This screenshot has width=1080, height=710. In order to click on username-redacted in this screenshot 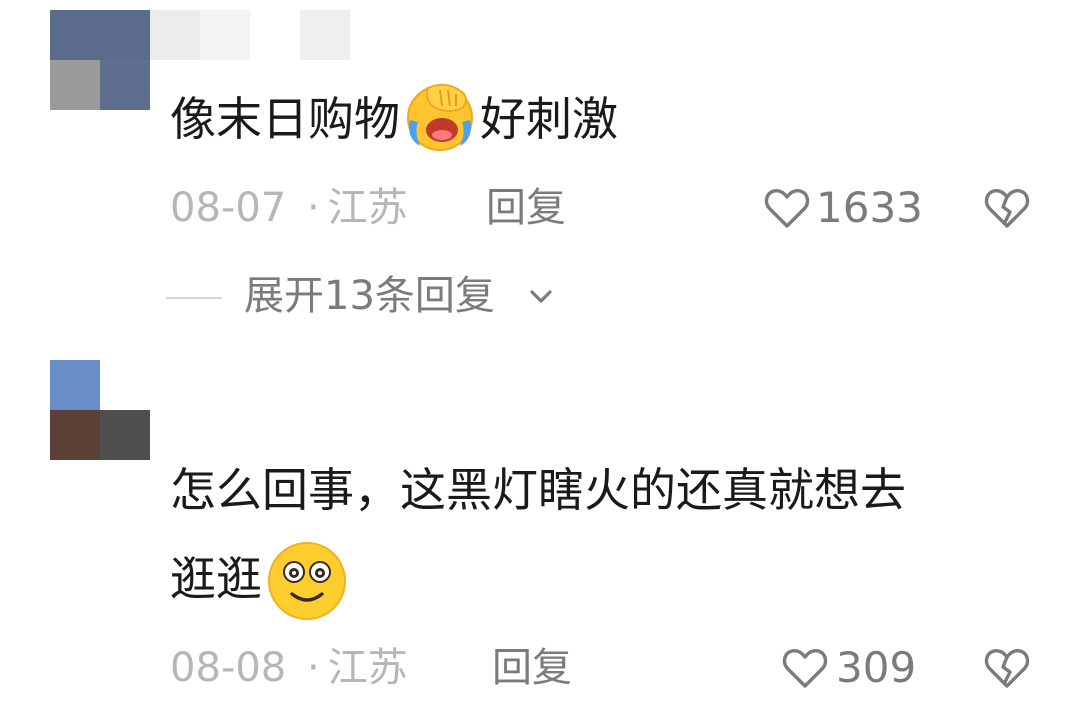, I will do `click(250, 35)`.